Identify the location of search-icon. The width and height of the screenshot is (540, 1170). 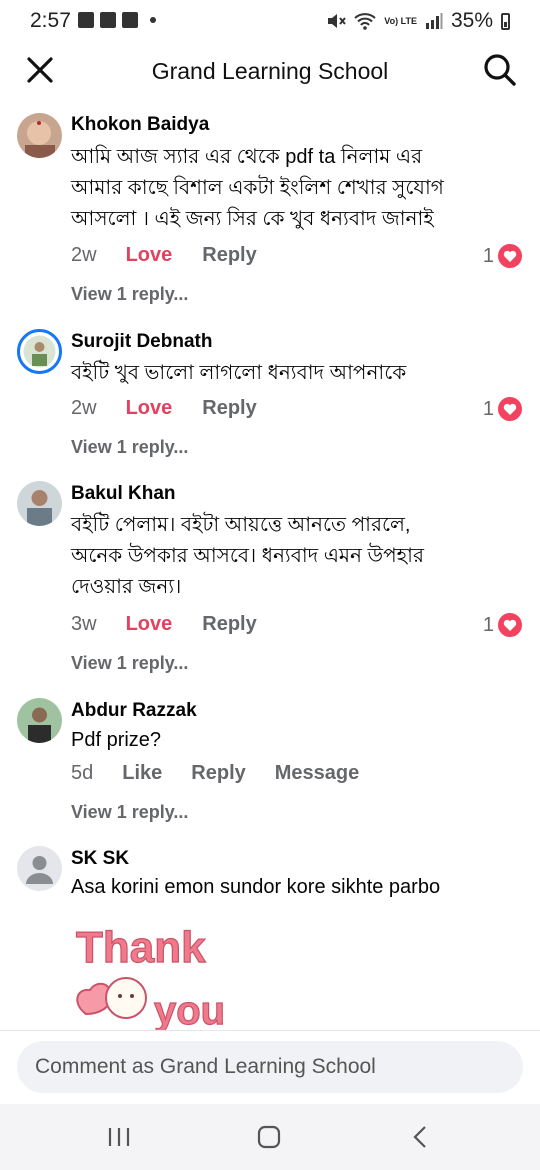
(500, 70).